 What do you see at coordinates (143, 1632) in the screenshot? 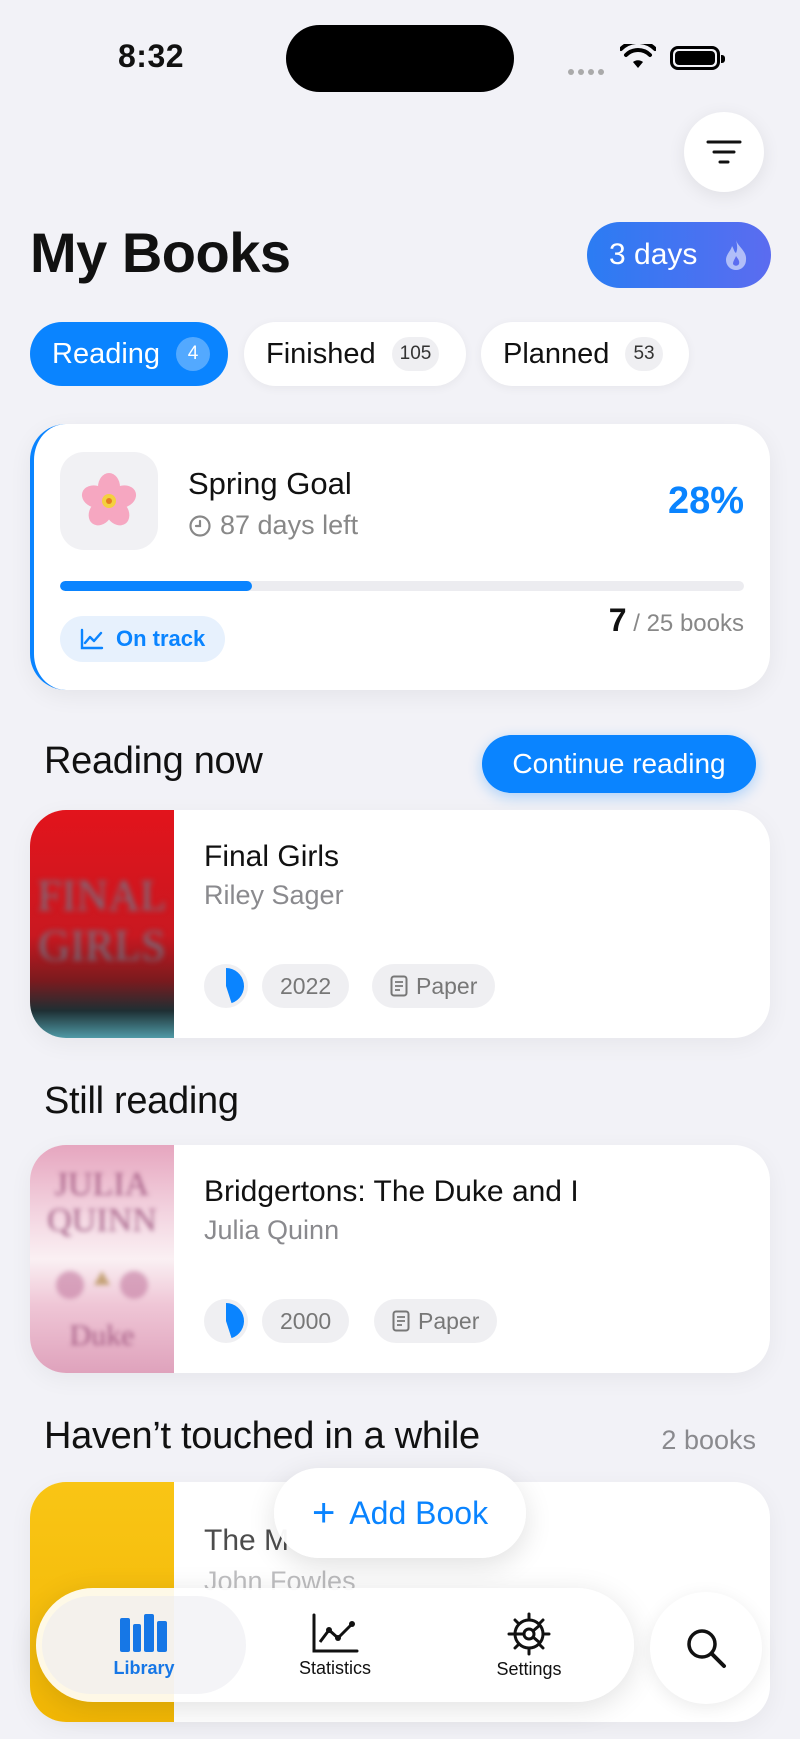
I see `books-icon` at bounding box center [143, 1632].